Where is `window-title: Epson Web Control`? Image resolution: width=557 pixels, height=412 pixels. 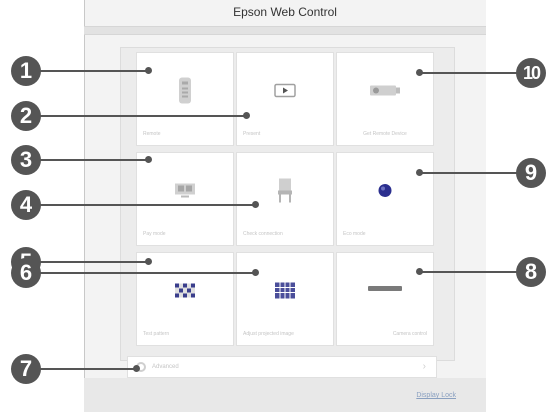
window-title: Epson Web Control is located at coordinates (285, 12).